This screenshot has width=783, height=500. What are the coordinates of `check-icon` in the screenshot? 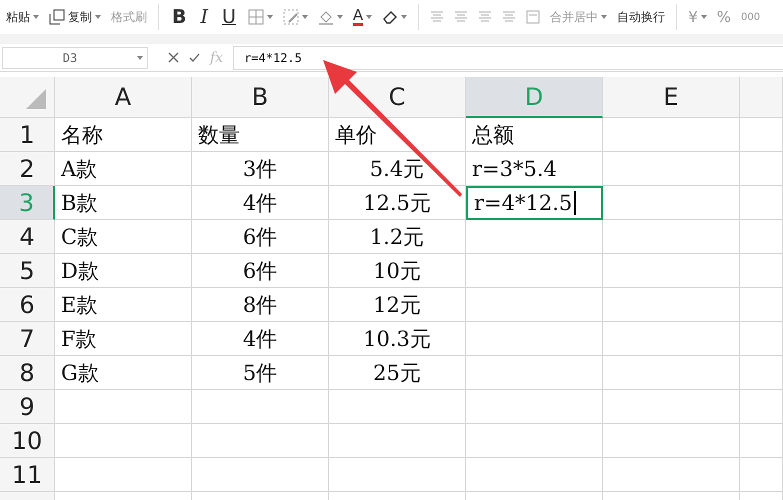 It's located at (194, 57).